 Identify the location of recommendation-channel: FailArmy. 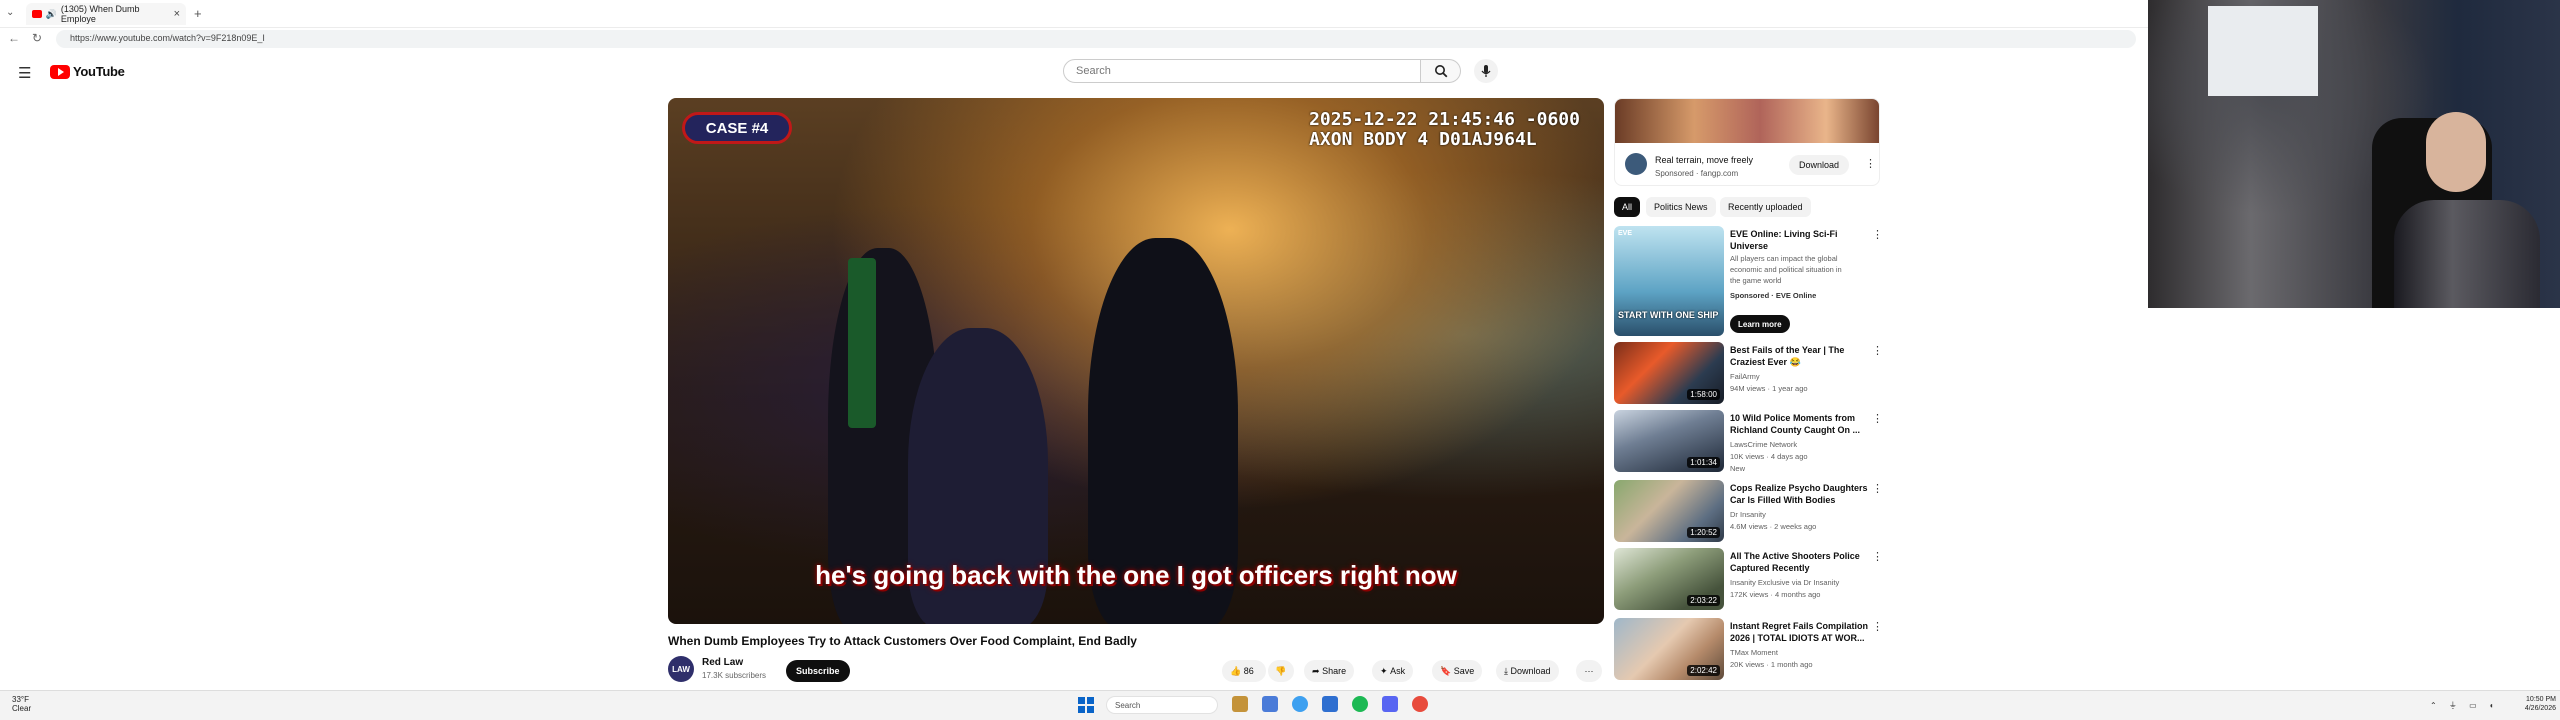
(1800, 376).